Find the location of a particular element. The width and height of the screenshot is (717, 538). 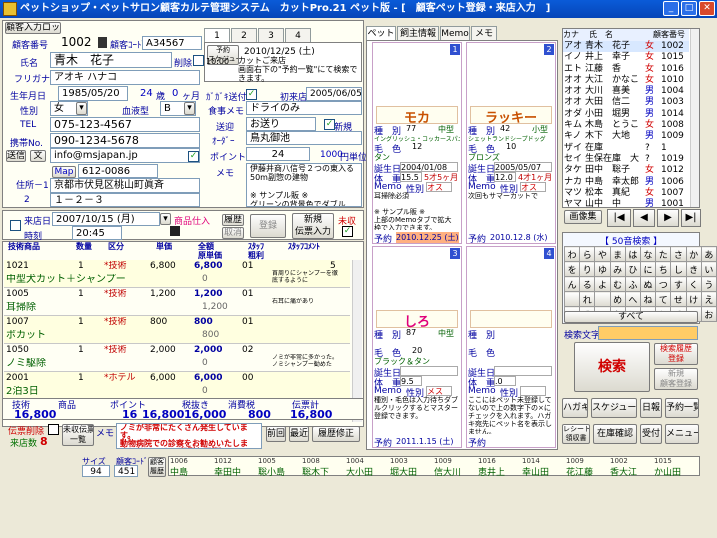

customer-list-item: アオ 青木 花子 女 1002 is located at coordinates (626, 47).